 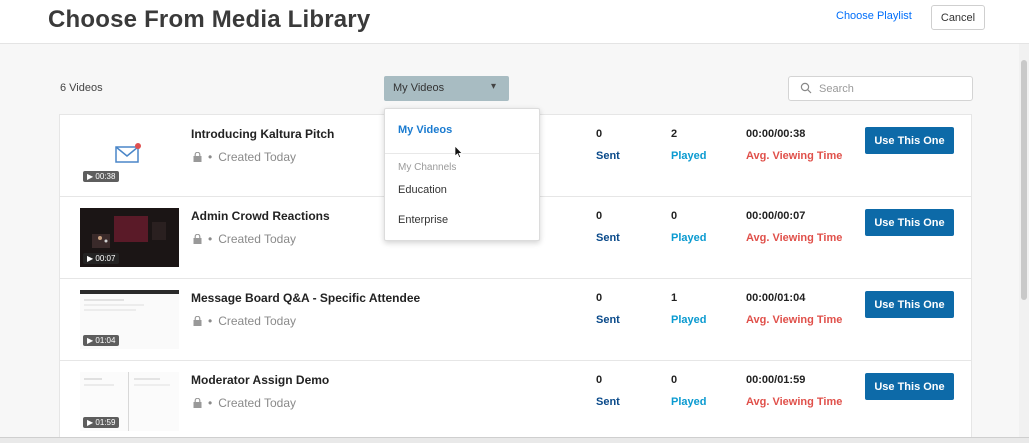 What do you see at coordinates (446, 88) in the screenshot?
I see `filter-select: My Videos ▾` at bounding box center [446, 88].